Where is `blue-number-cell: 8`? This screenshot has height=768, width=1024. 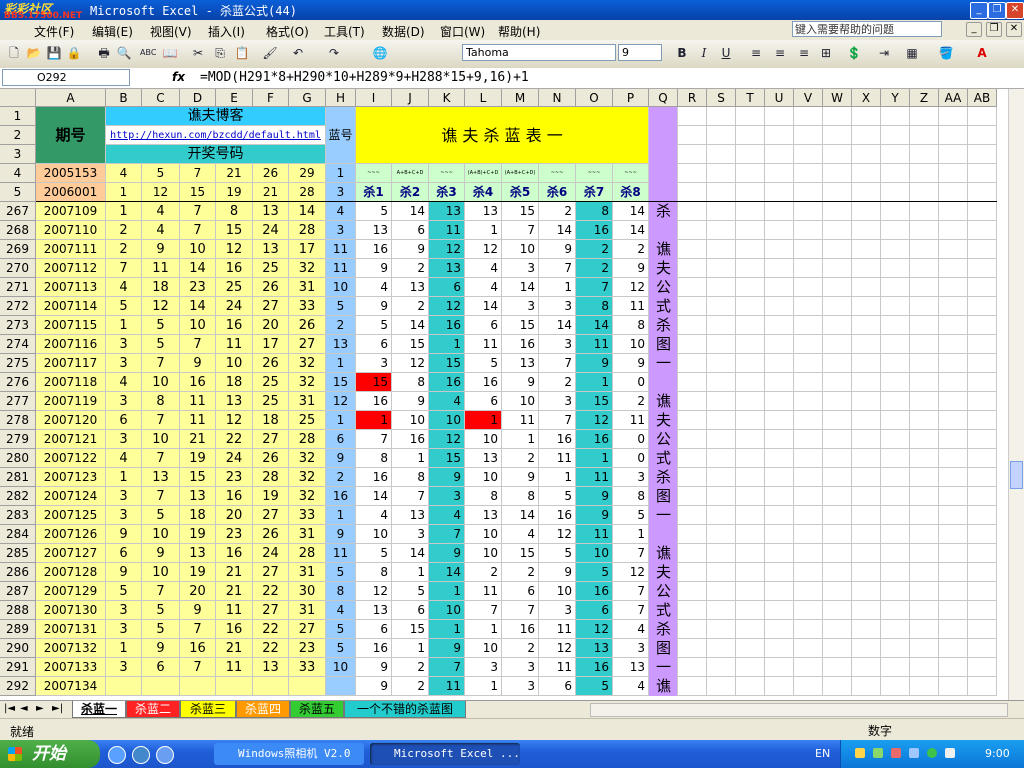
blue-number-cell: 8 is located at coordinates (341, 591).